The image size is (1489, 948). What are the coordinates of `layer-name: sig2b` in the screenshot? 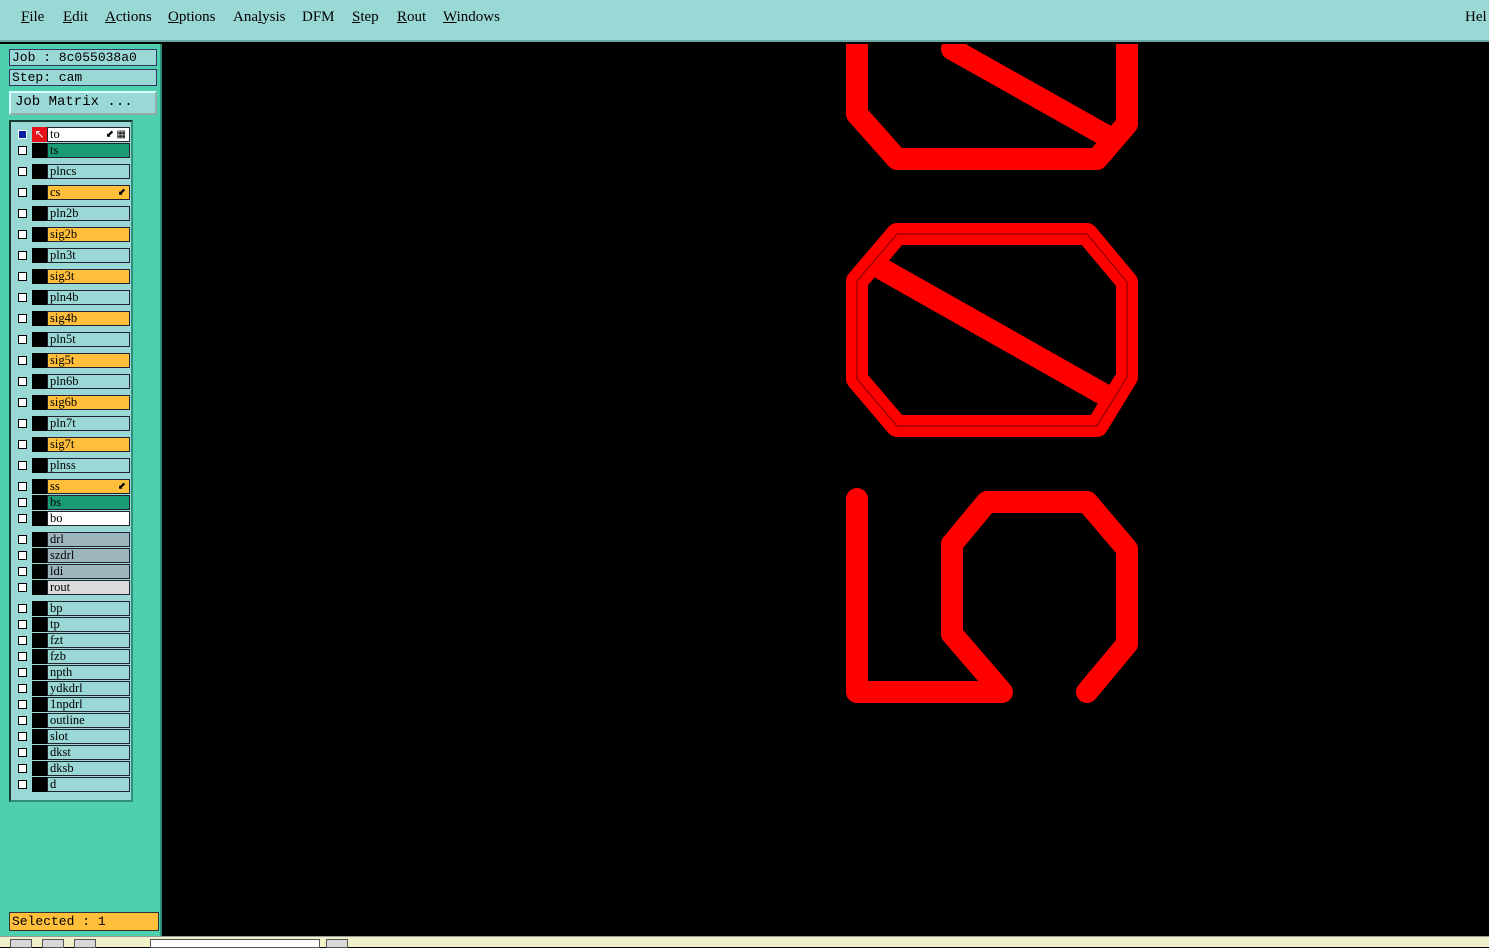 It's located at (88, 234).